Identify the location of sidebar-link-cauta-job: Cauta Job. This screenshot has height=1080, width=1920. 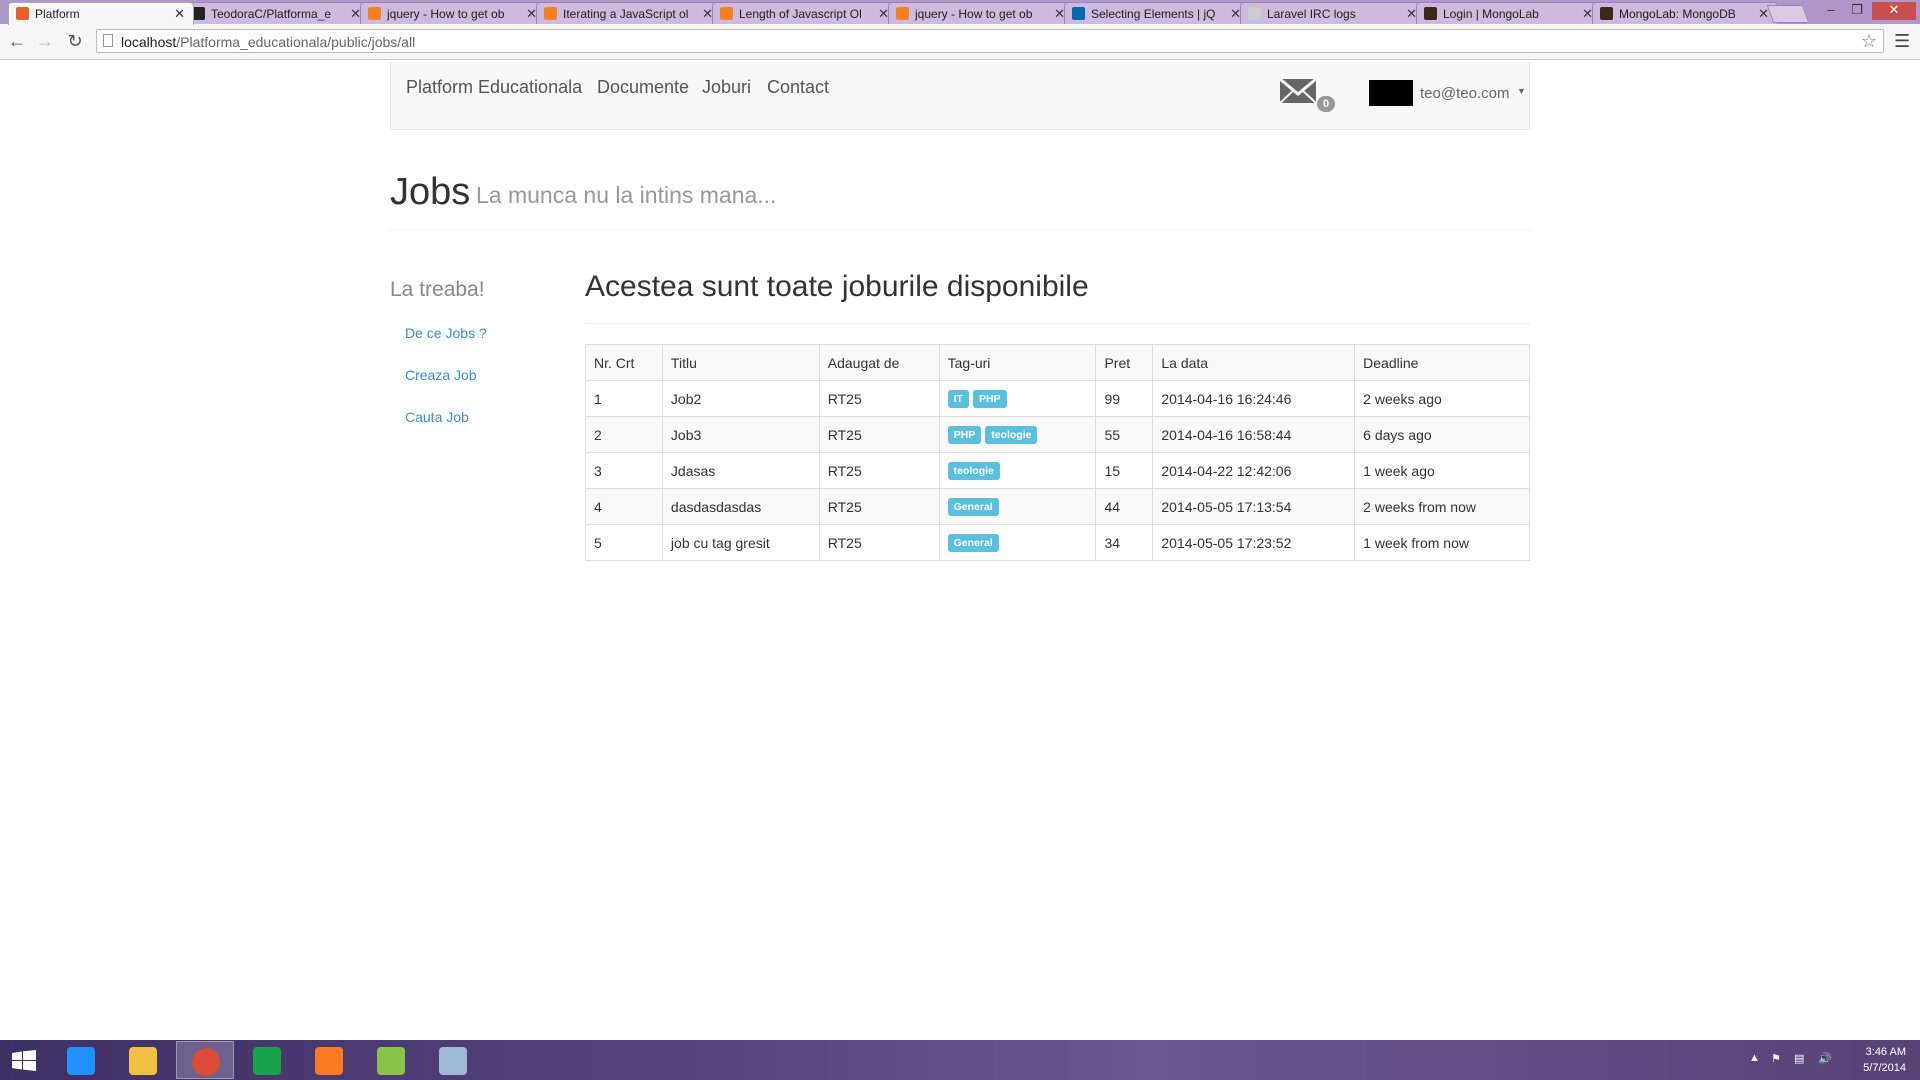
(437, 417).